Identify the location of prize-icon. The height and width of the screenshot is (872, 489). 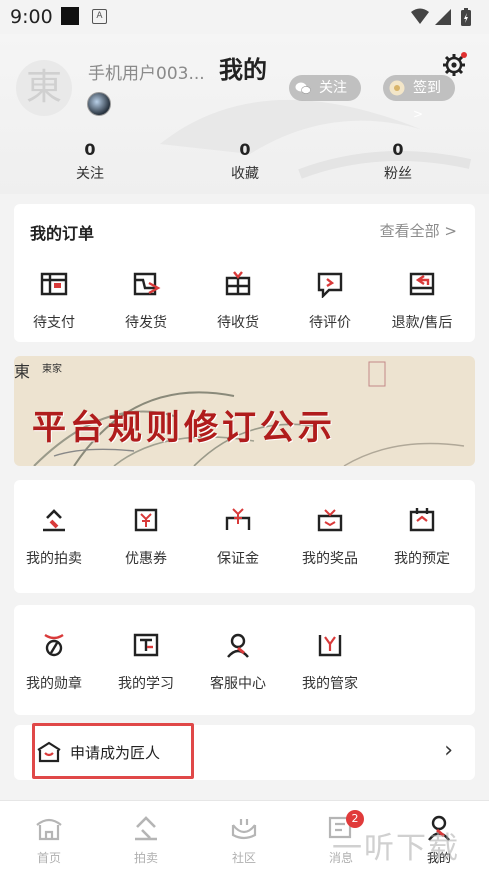
(330, 520).